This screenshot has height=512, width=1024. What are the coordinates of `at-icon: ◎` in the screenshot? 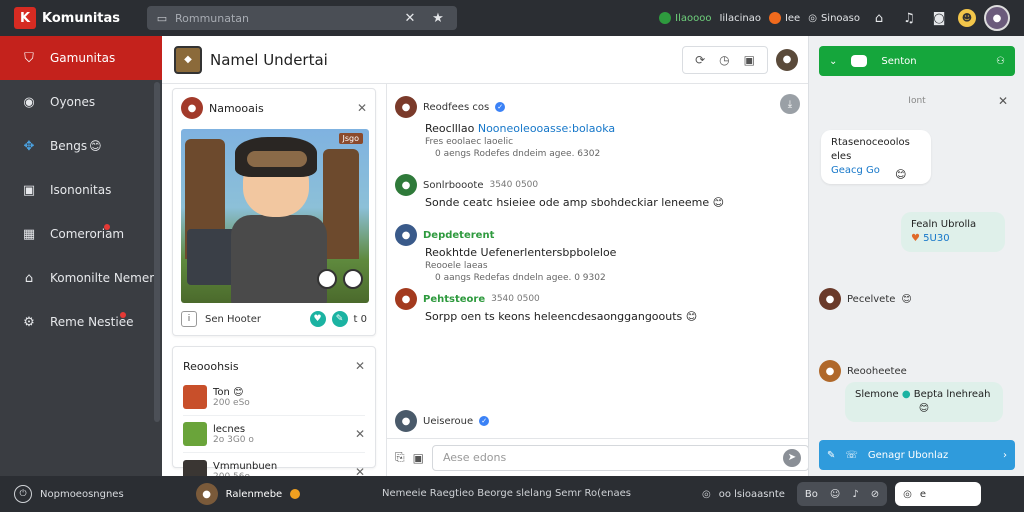 It's located at (812, 18).